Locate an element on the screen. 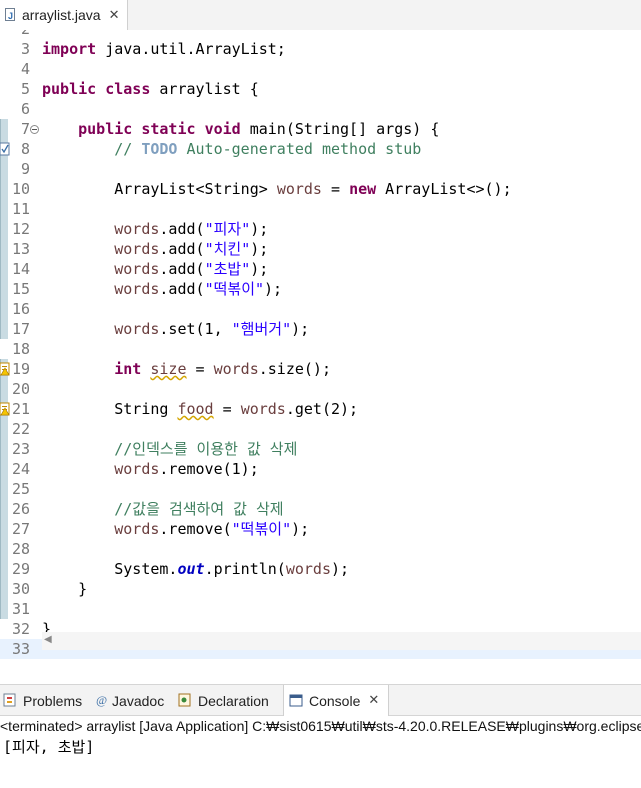  tab-javadoc: @ Javadoc is located at coordinates (135, 700).